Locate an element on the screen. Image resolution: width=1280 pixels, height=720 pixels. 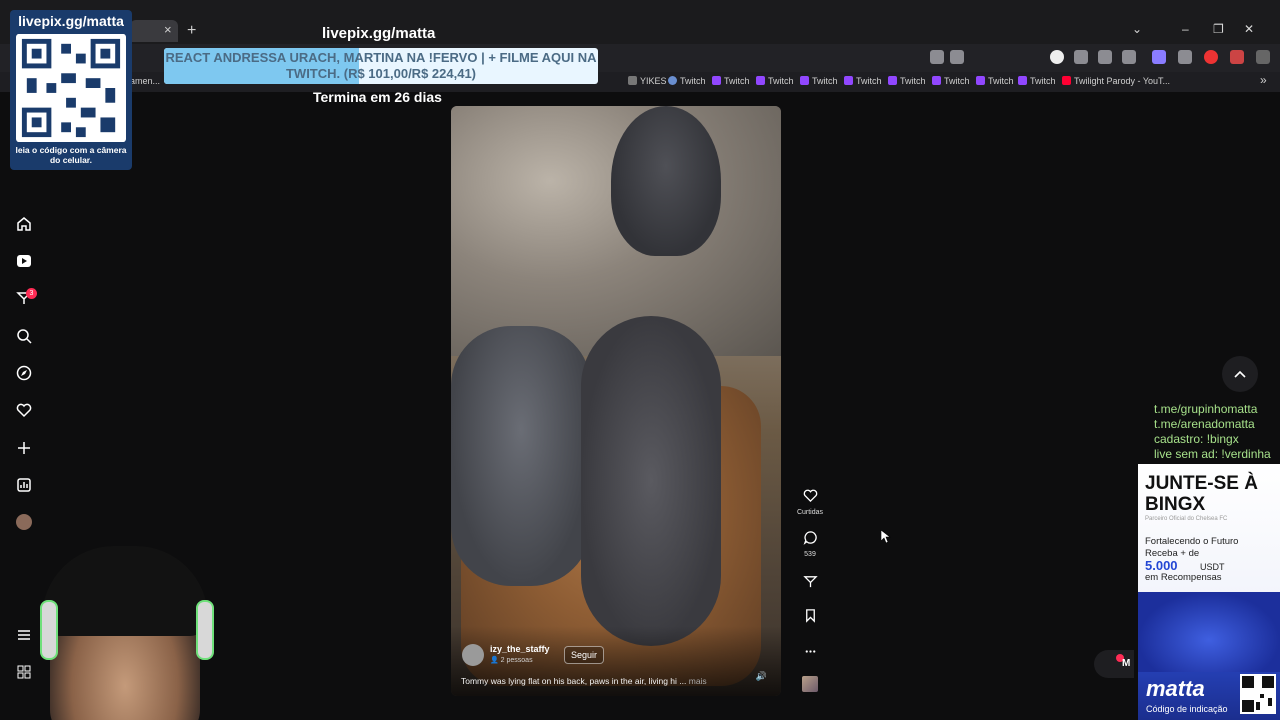
share-button is located at coordinates (810, 584).